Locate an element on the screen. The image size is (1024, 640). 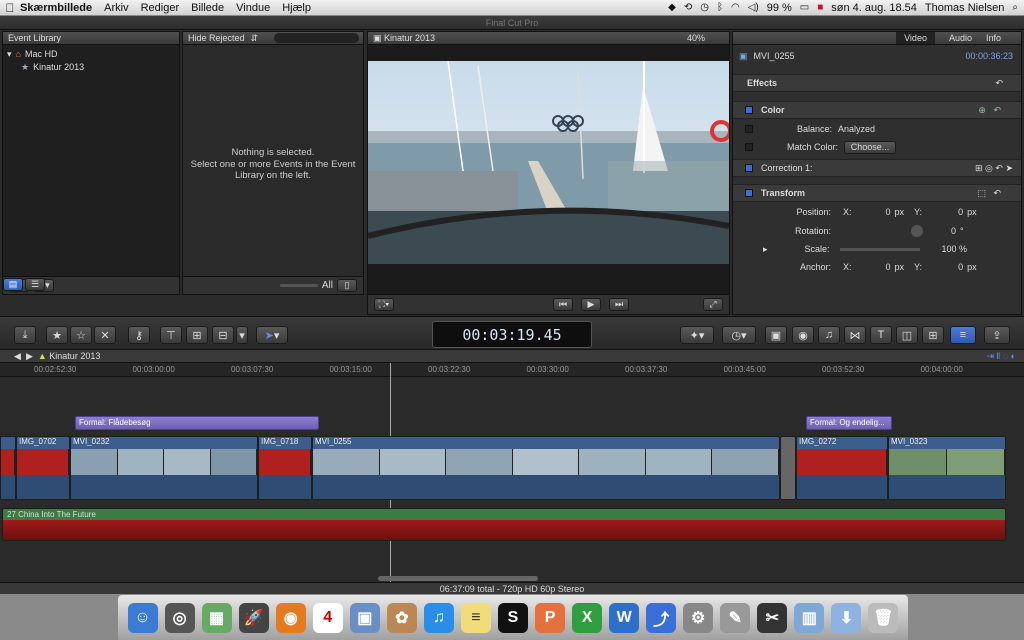
import-button: ⤓ is located at coordinates (25, 335).